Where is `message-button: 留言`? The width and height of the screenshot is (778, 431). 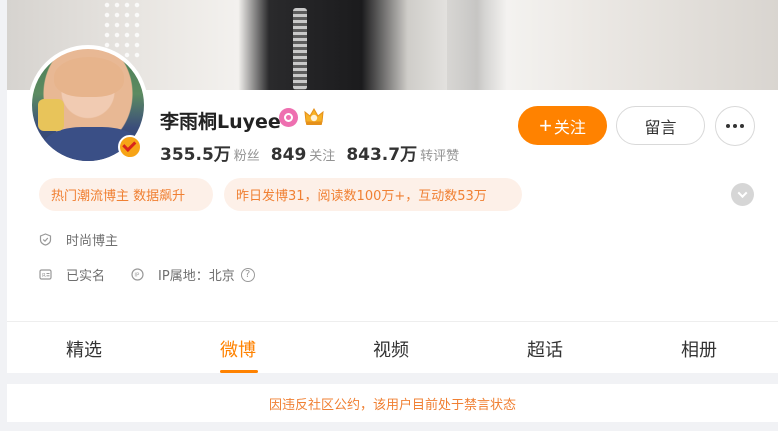
message-button: 留言 is located at coordinates (660, 125).